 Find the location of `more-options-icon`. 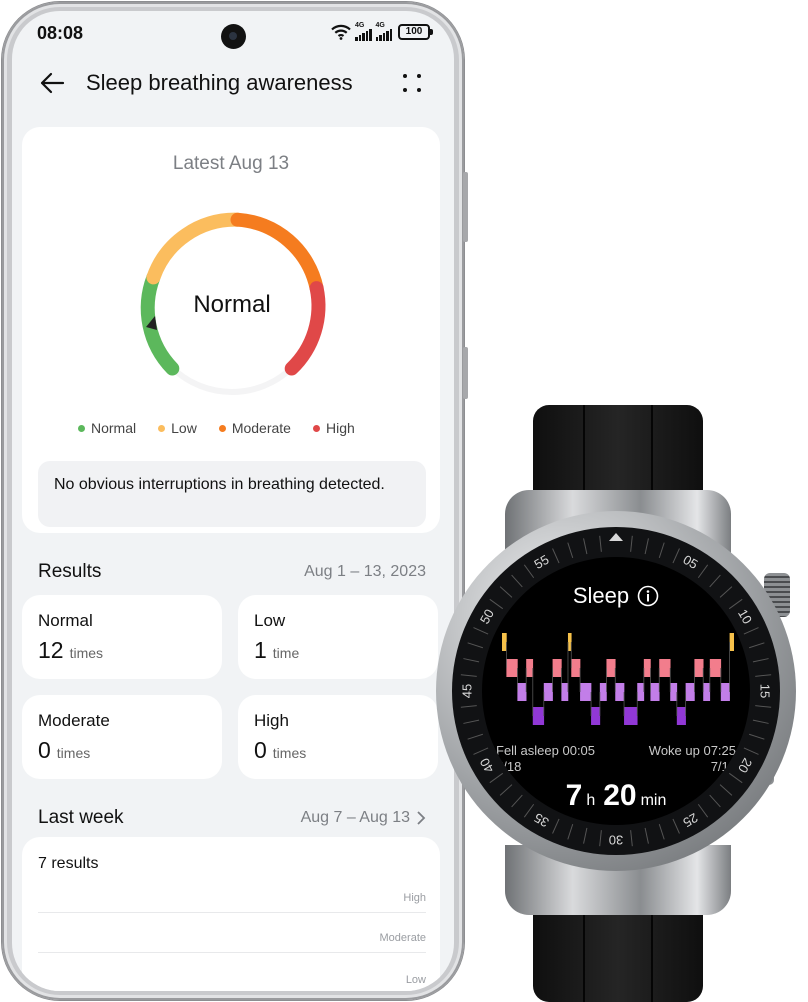

more-options-icon is located at coordinates (412, 83).